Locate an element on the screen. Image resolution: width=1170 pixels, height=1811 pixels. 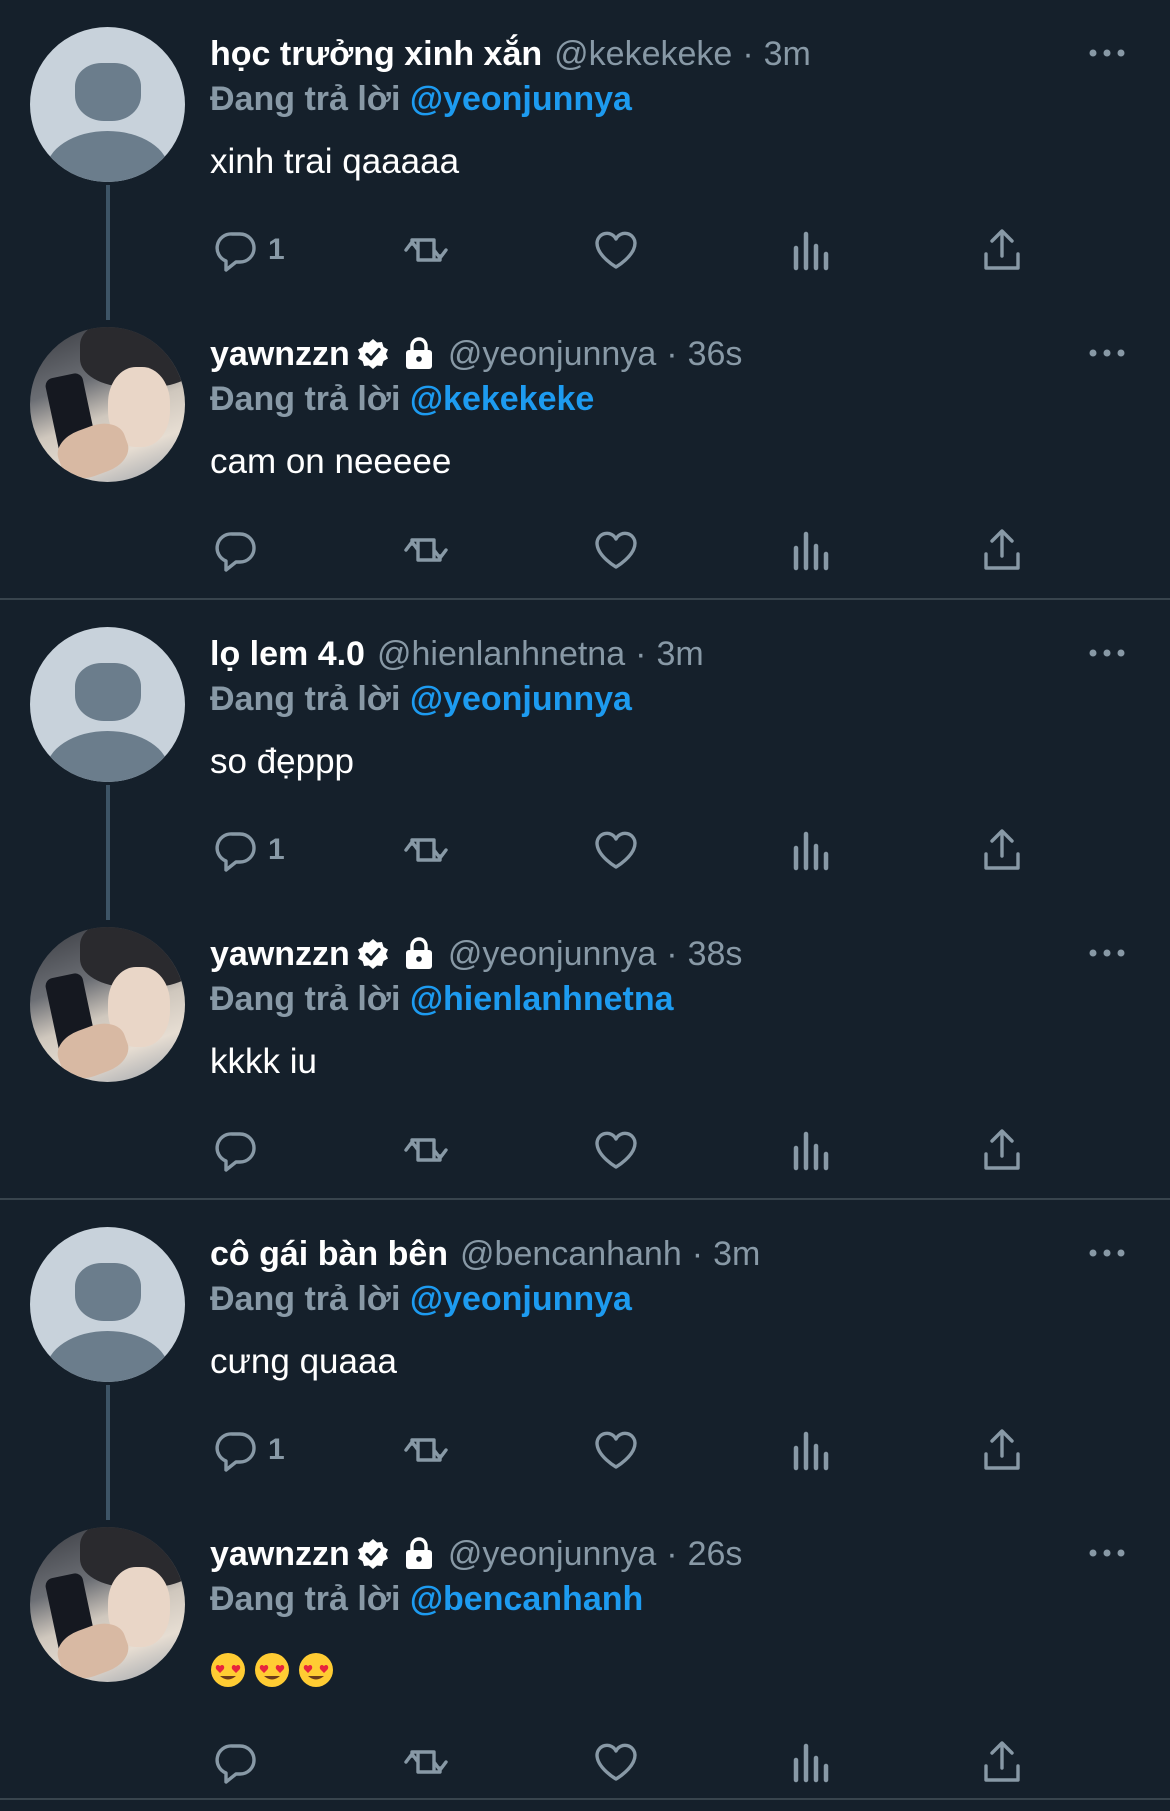
user-handle: @hienlanhnetna is located at coordinates (501, 654).